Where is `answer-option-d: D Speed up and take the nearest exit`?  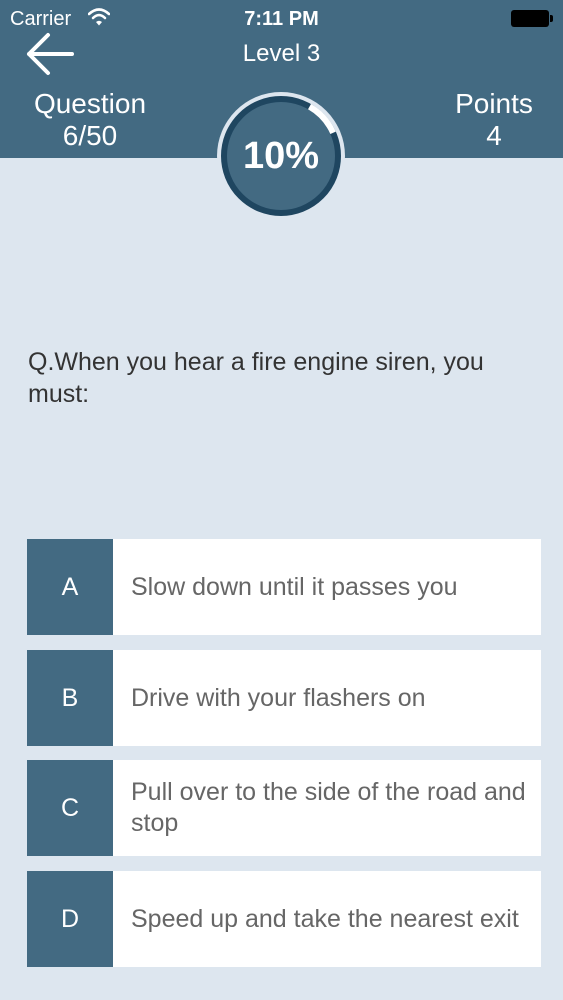
answer-option-d: D Speed up and take the nearest exit is located at coordinates (284, 919).